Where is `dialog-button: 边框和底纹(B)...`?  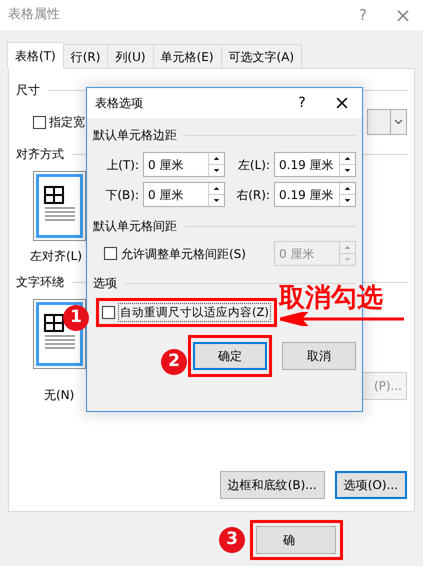 dialog-button: 边框和底纹(B)... is located at coordinates (272, 485).